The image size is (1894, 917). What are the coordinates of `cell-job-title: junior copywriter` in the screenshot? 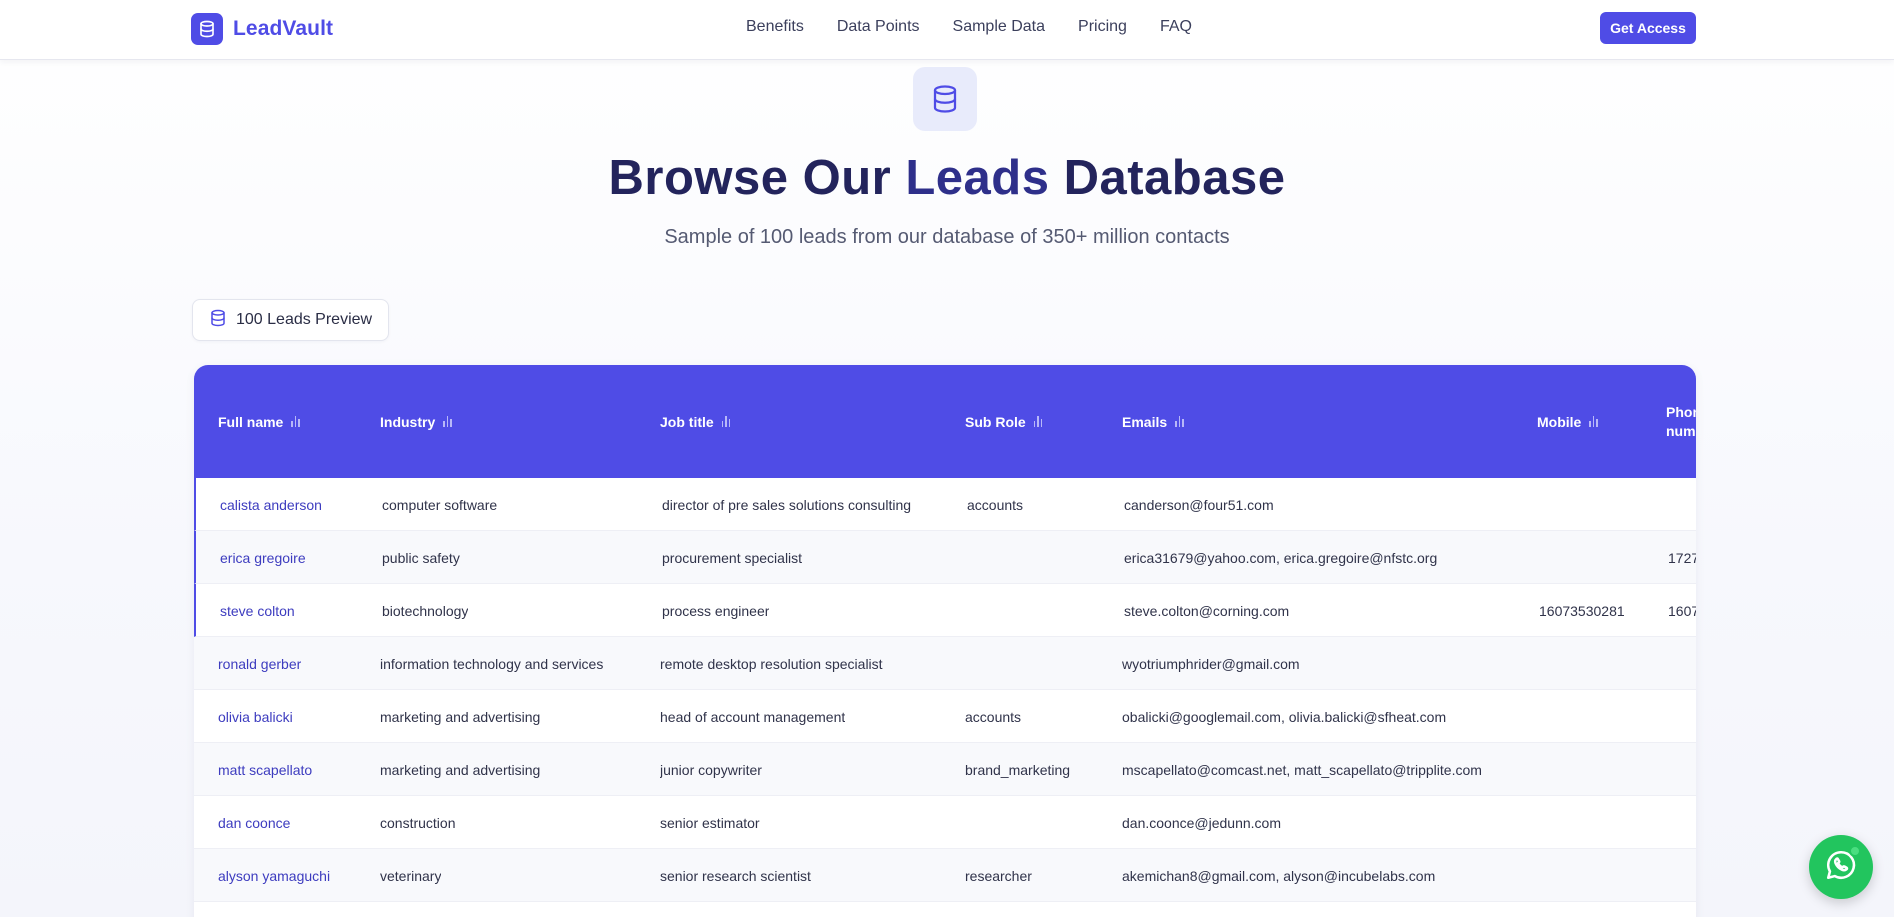 It's located at (711, 769).